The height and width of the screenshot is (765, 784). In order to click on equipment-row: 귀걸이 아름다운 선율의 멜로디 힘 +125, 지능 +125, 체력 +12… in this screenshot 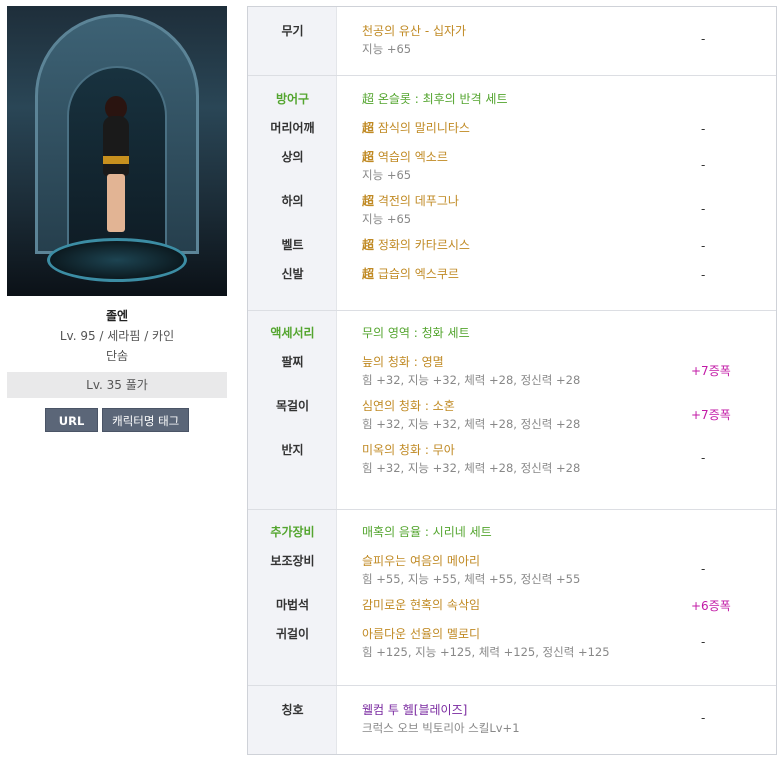, I will do `click(526, 642)`.